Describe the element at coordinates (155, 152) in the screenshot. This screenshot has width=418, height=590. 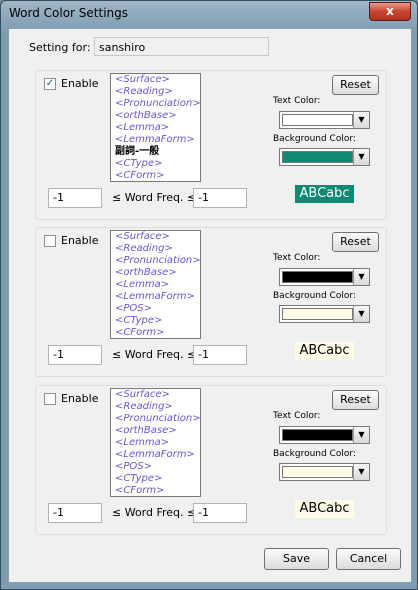
I see `list-item: 副詞-一般` at that location.